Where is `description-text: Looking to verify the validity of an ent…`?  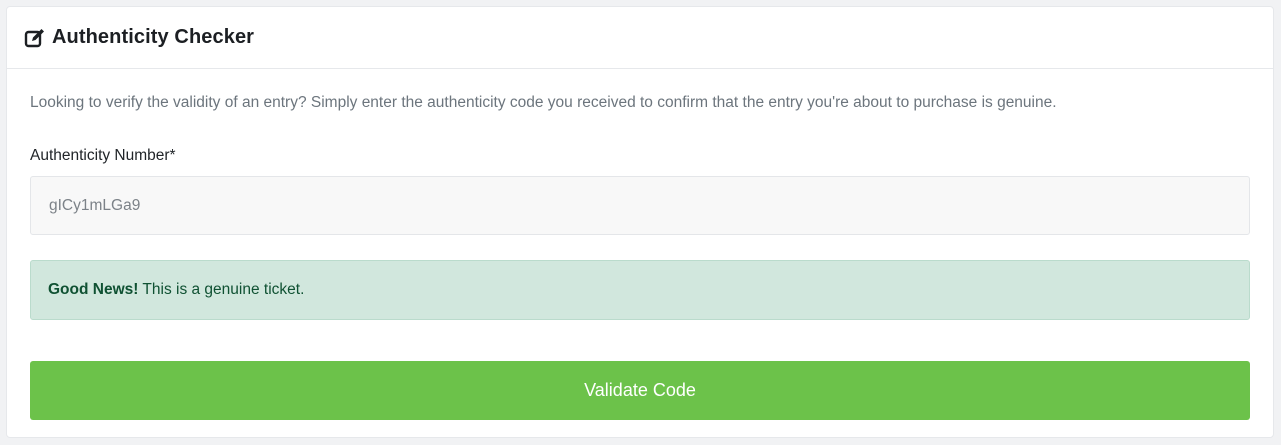
description-text: Looking to verify the validity of an ent… is located at coordinates (543, 102).